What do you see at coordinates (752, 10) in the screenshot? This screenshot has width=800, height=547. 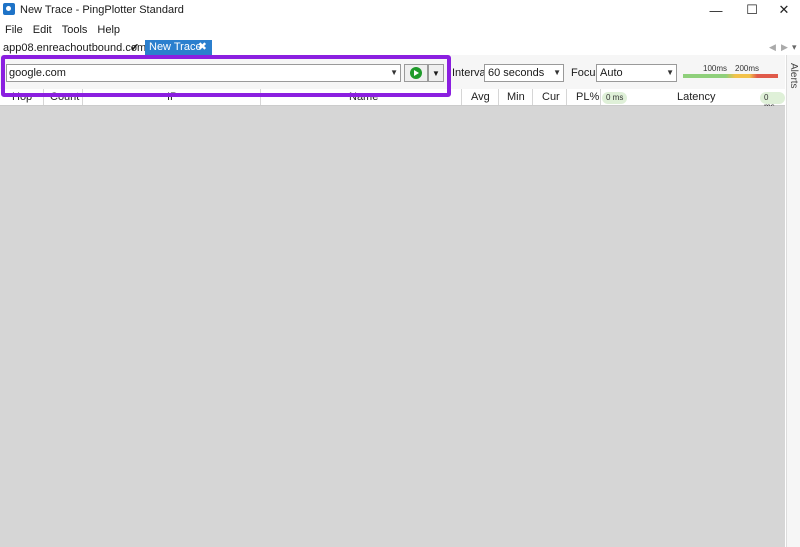 I see `maximize-button: ☐` at bounding box center [752, 10].